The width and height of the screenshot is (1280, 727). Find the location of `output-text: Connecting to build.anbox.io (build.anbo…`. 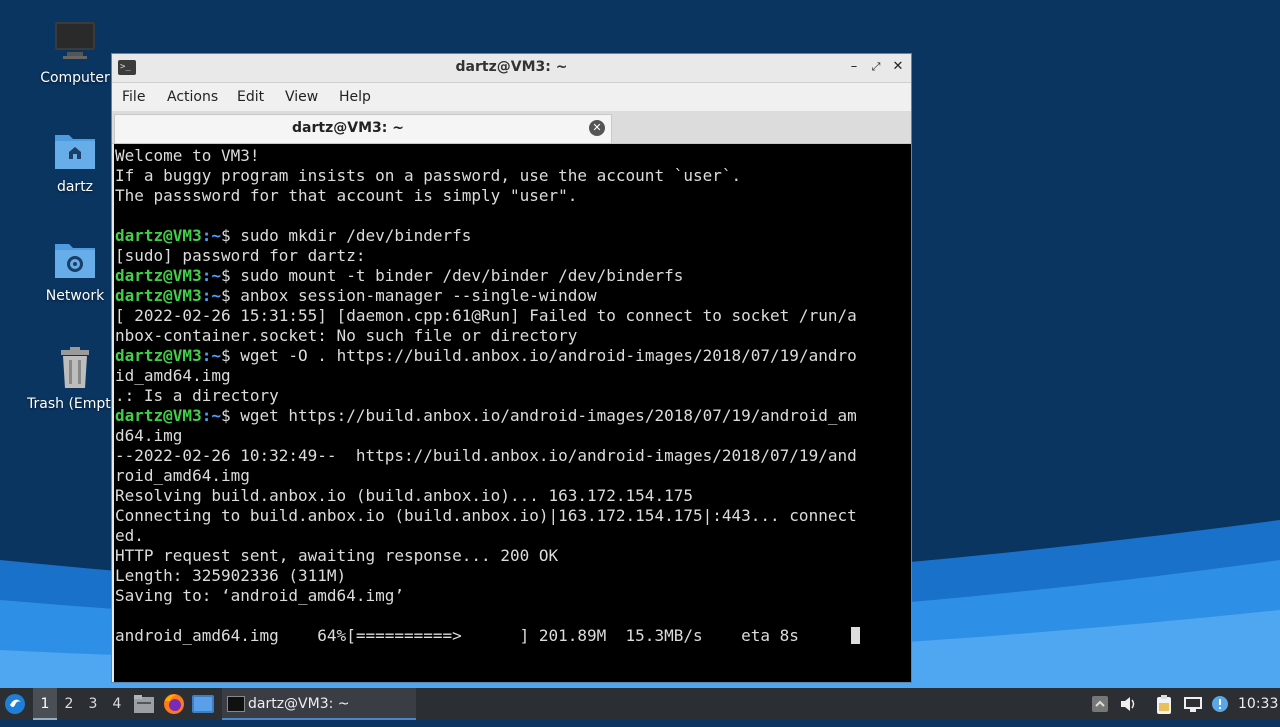

output-text: Connecting to build.anbox.io (build.anbo… is located at coordinates (486, 515).